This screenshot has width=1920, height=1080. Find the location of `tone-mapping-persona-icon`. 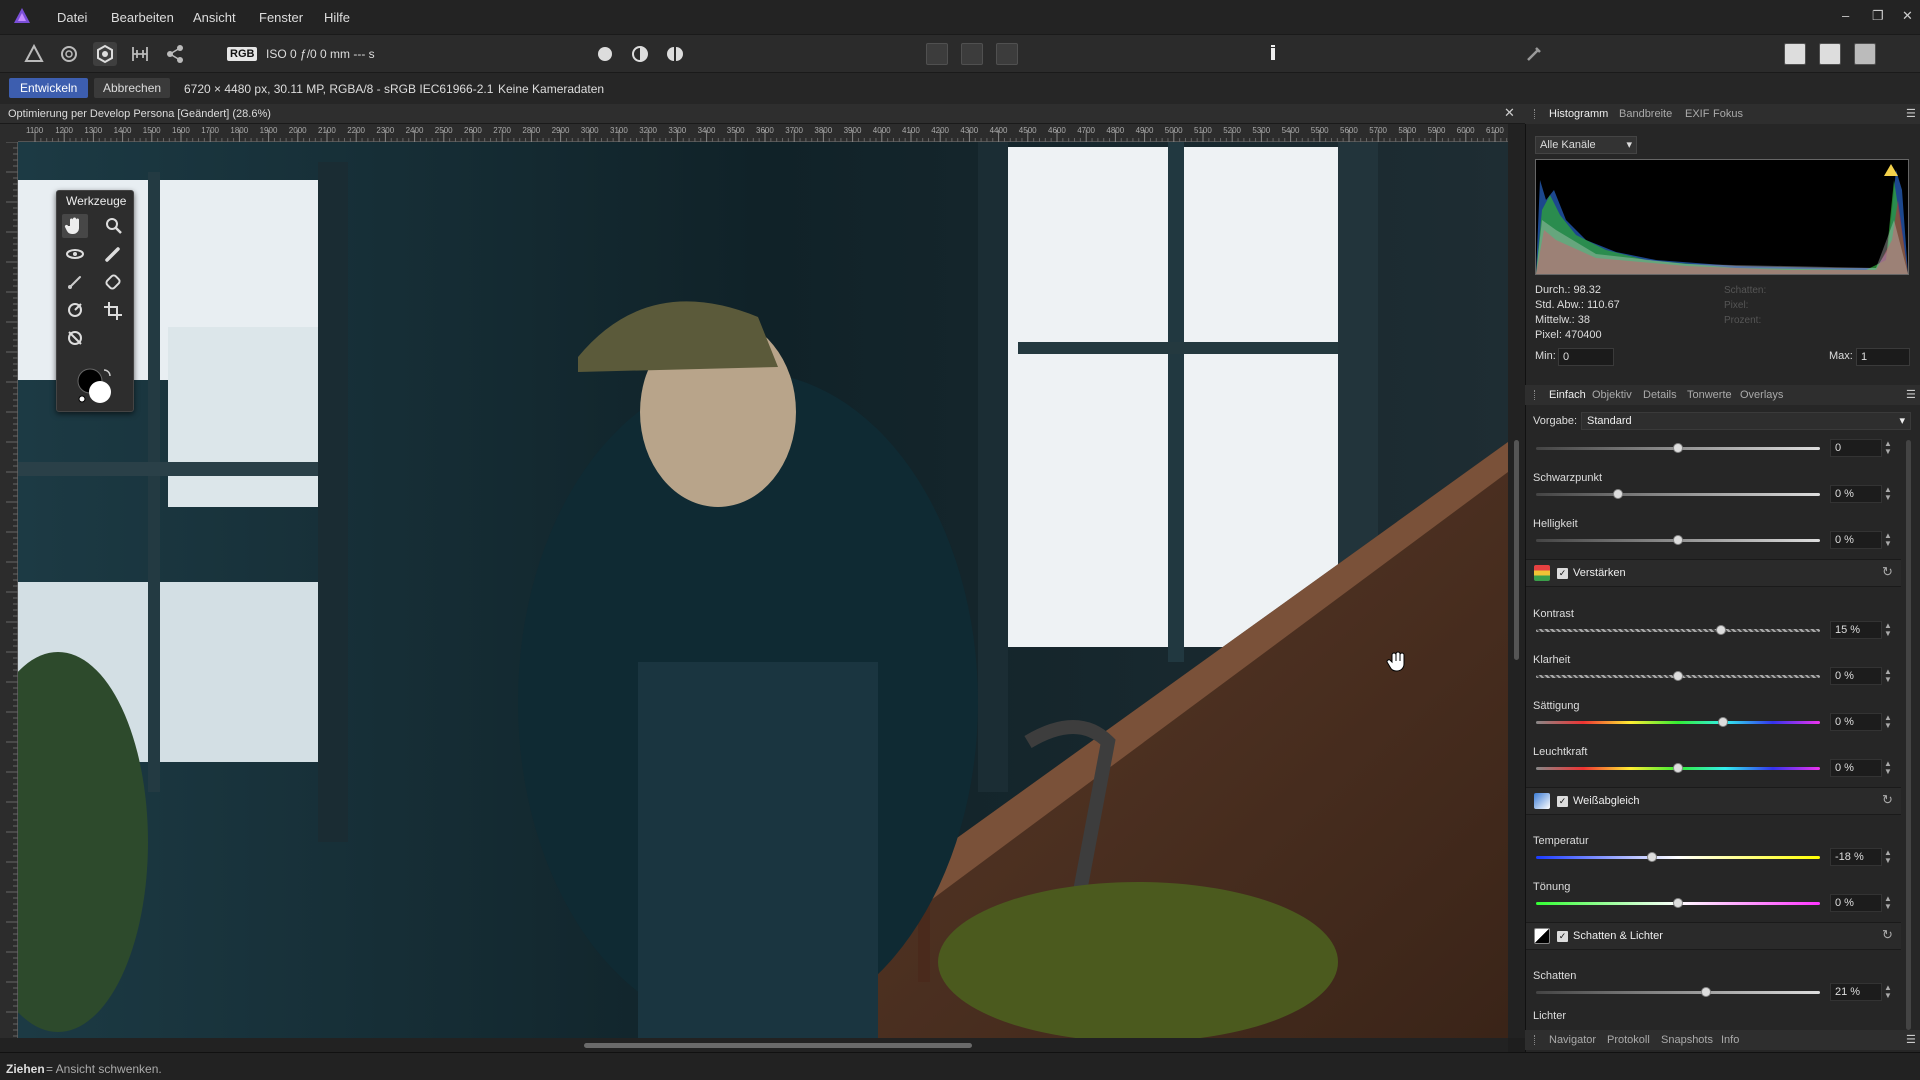

tone-mapping-persona-icon is located at coordinates (140, 54).